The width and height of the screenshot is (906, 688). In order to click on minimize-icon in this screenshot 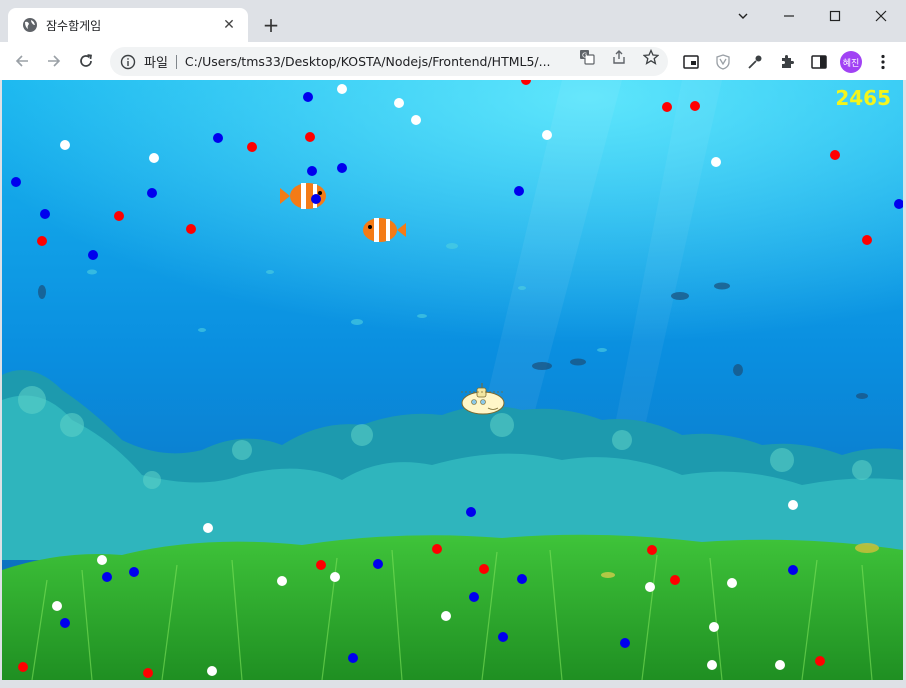, I will do `click(789, 16)`.